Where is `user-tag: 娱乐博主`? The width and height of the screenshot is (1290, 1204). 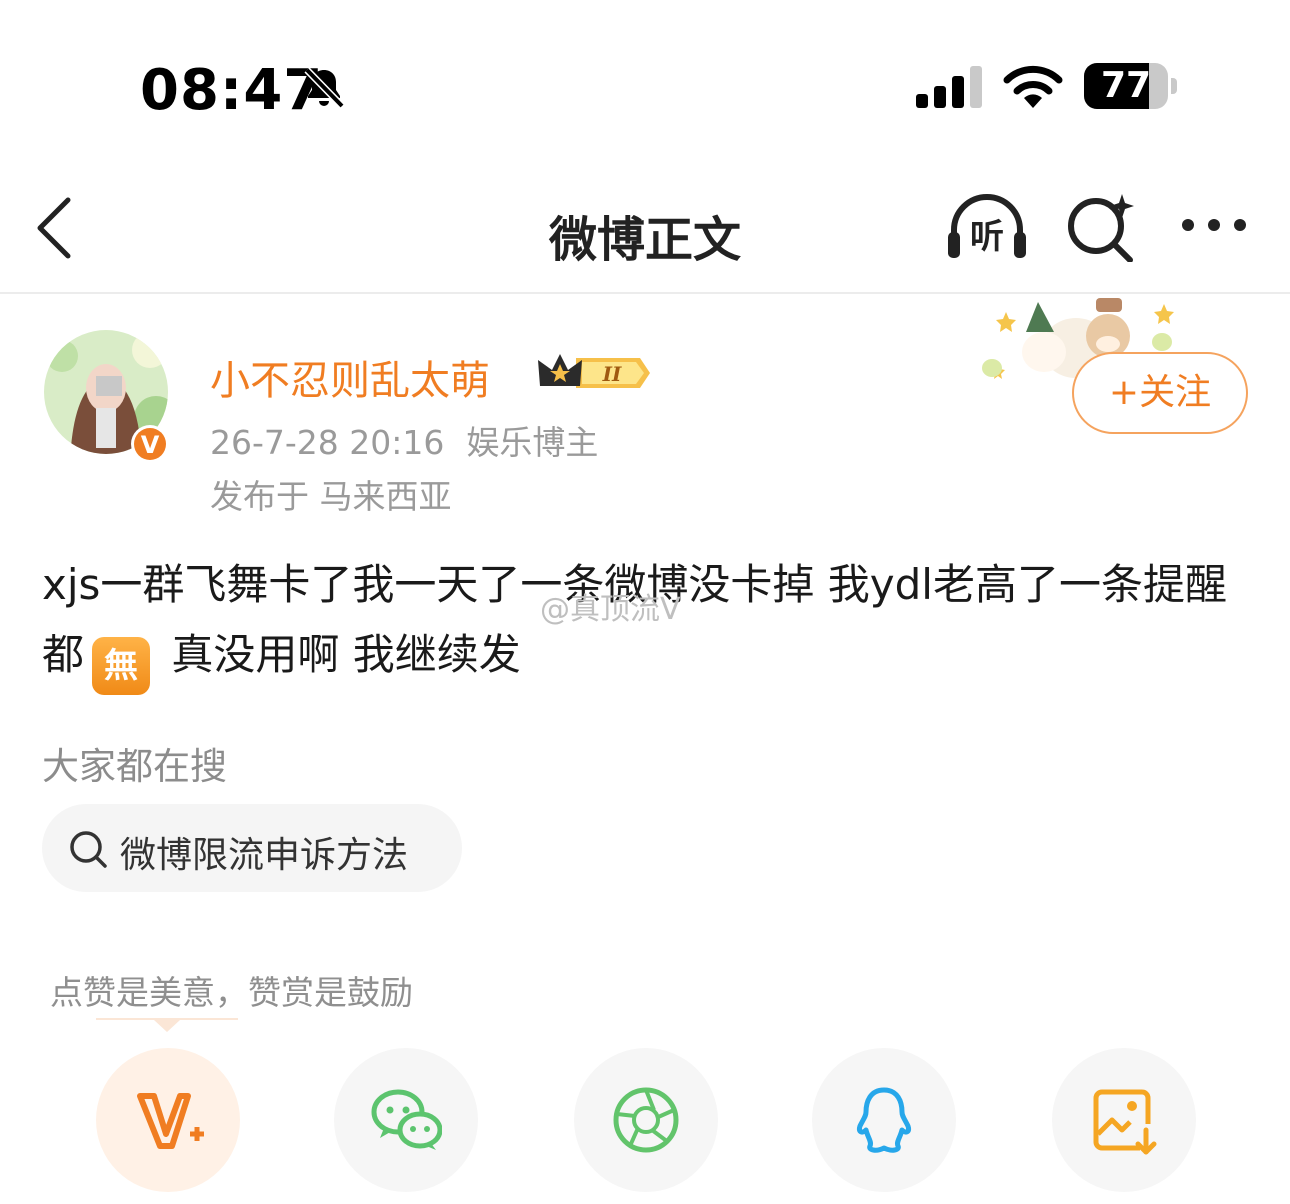 user-tag: 娱乐博主 is located at coordinates (532, 442).